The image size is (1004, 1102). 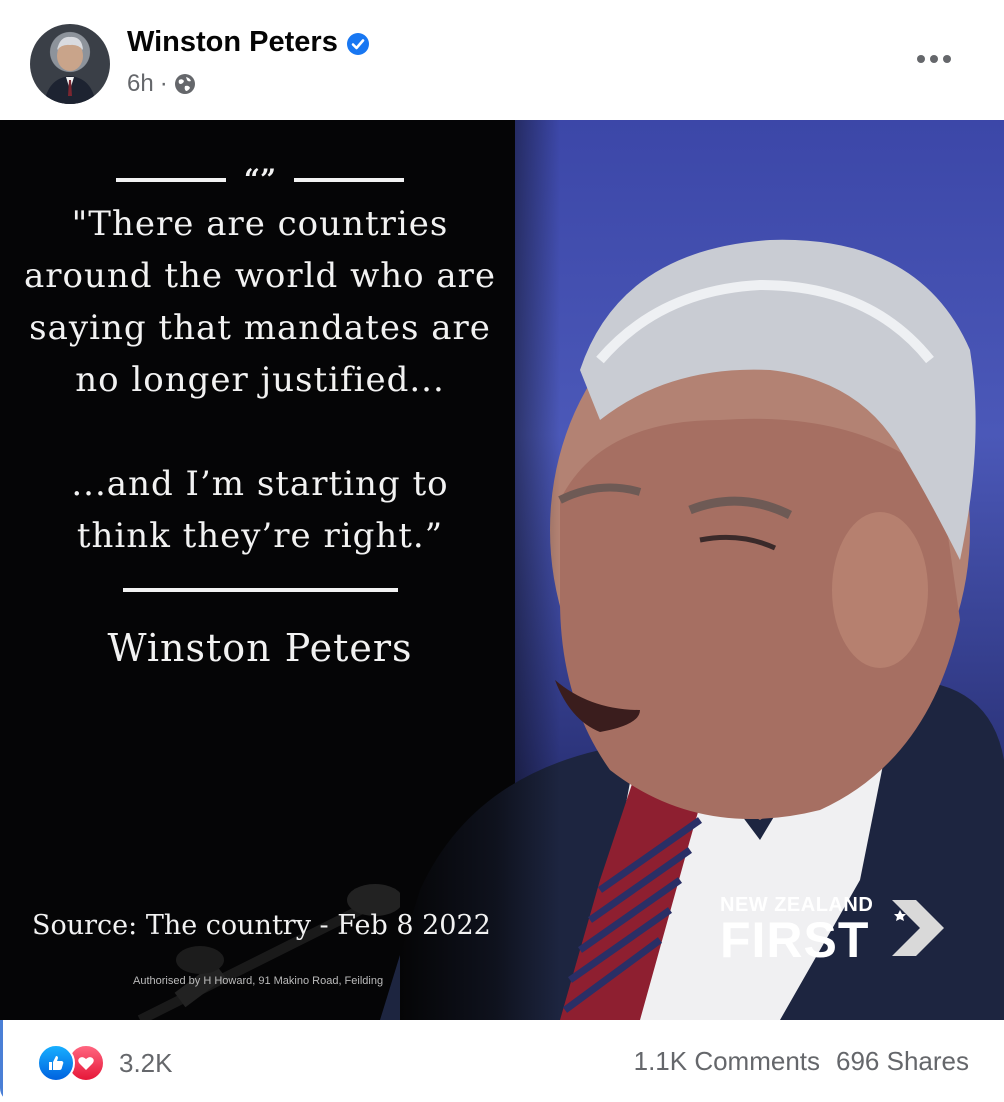 I want to click on engagement-counts: 1.1K Comments 696 Shares, so click(x=801, y=1061).